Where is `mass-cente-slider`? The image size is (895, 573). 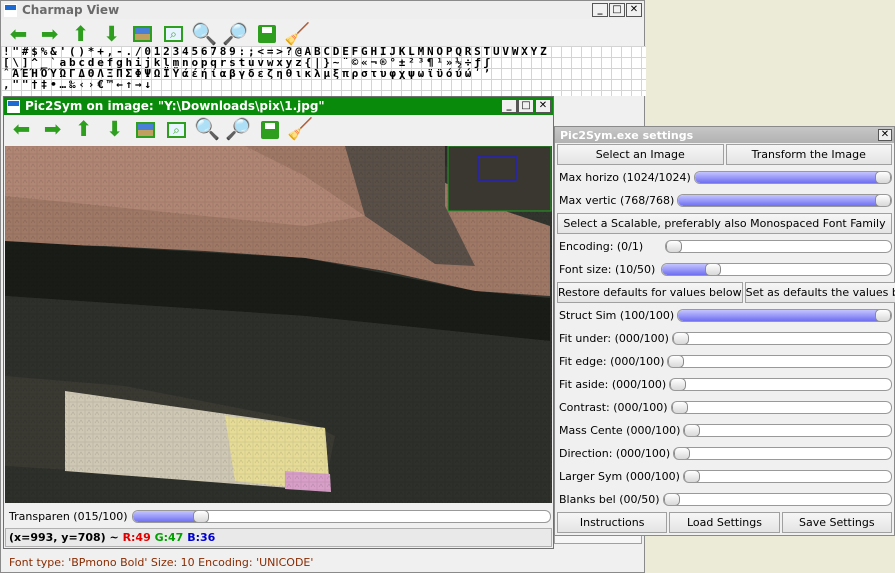 mass-cente-slider is located at coordinates (787, 430).